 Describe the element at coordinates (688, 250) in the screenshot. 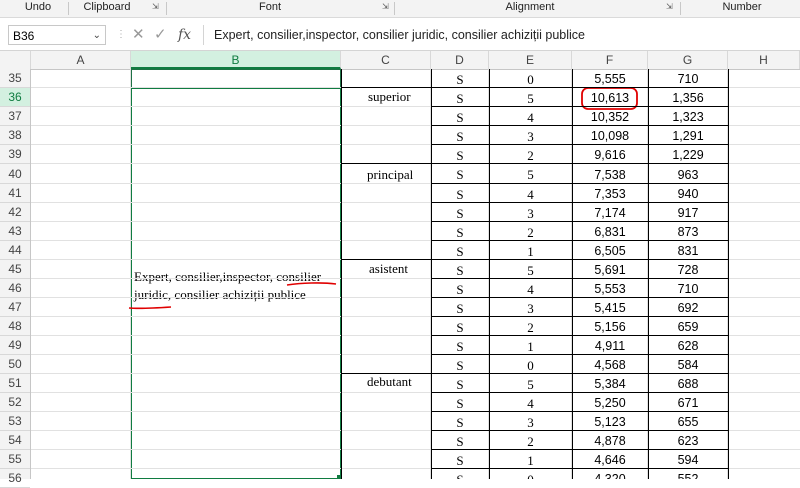

I see `cell-g44: 831` at that location.